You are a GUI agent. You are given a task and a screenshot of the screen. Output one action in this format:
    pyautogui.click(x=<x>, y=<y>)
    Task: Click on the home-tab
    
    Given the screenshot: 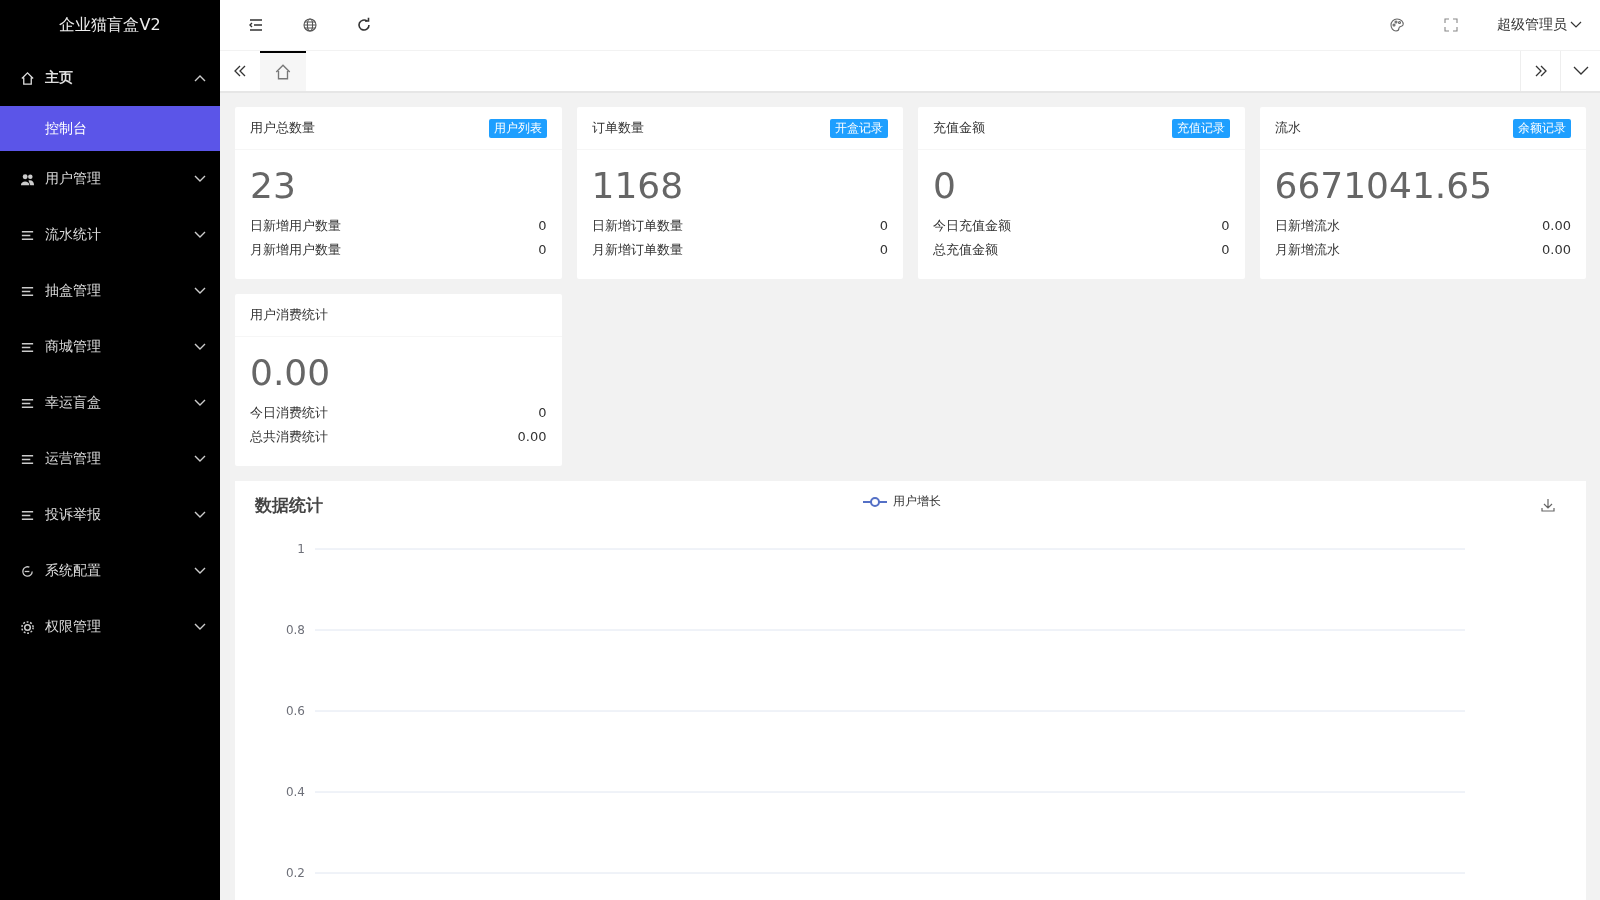 What is the action you would take?
    pyautogui.click(x=283, y=71)
    